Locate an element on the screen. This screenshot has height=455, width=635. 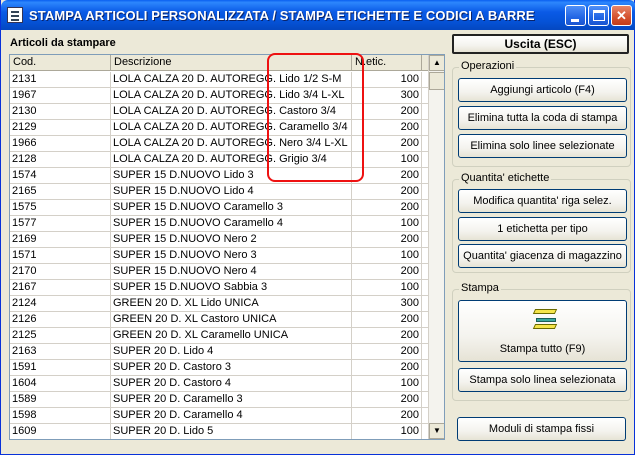
table-row: 1571 SUPER 15 D.NUOVO Nero 3 100 is located at coordinates (220, 256).